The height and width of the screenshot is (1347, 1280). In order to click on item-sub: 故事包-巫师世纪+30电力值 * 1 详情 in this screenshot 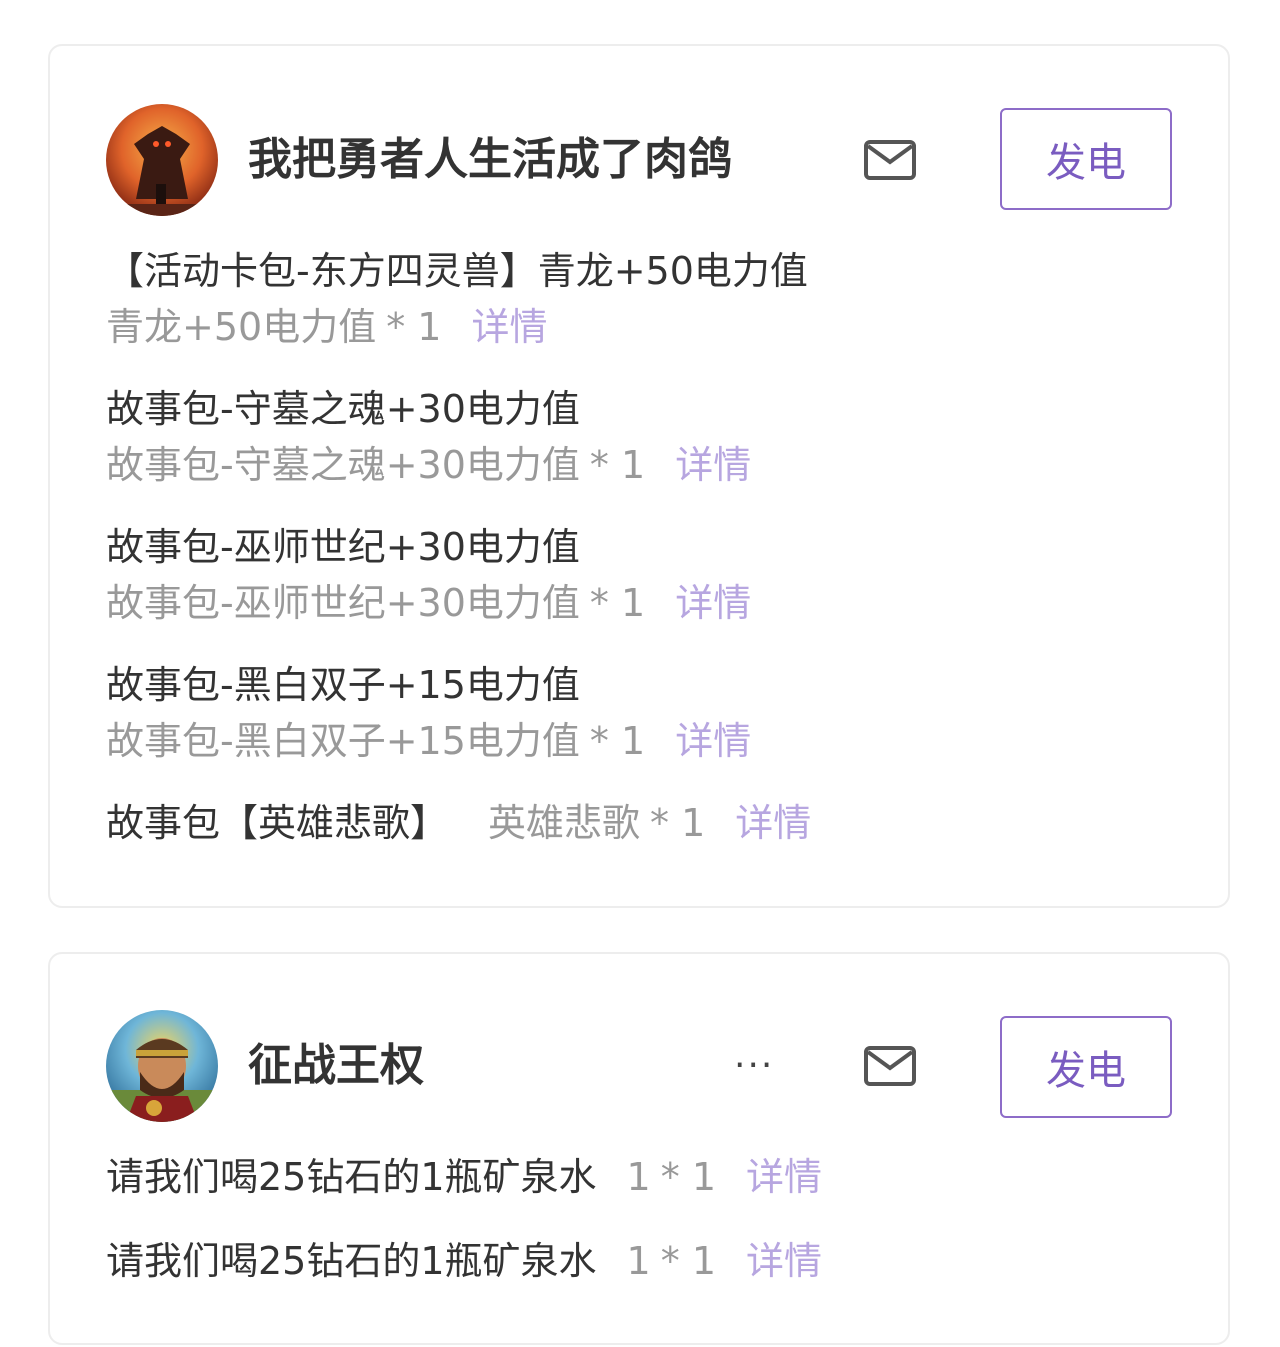, I will do `click(428, 603)`.